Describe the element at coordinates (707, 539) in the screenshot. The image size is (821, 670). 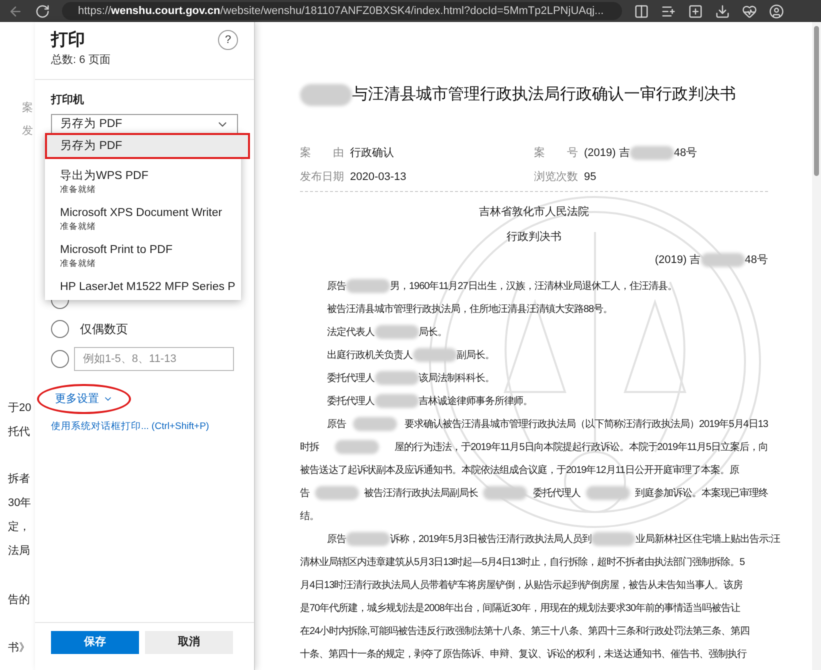
I see `document-text: 业局新林社区住宅墙上贴出告示:汪` at that location.